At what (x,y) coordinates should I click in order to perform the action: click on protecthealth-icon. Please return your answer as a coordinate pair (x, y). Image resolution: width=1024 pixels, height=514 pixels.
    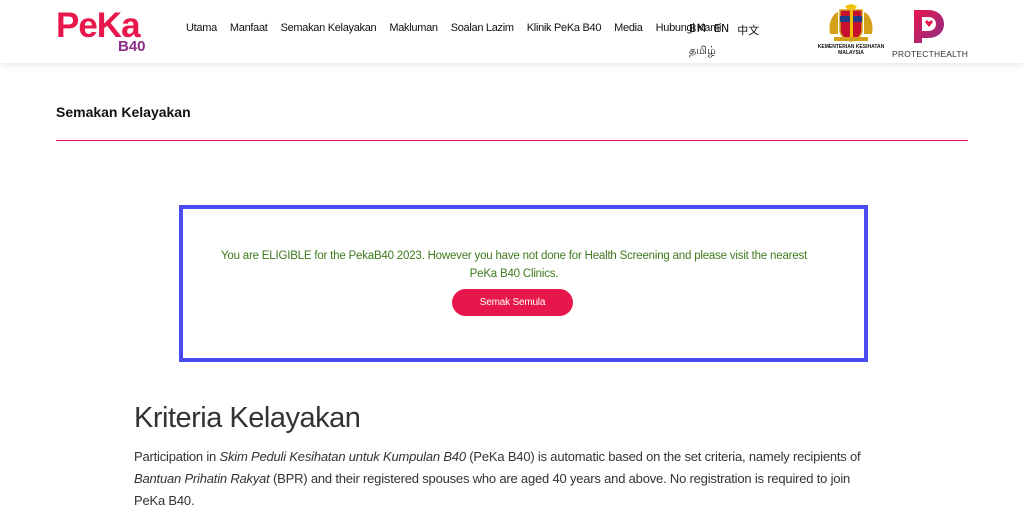
    Looking at the image, I should click on (929, 26).